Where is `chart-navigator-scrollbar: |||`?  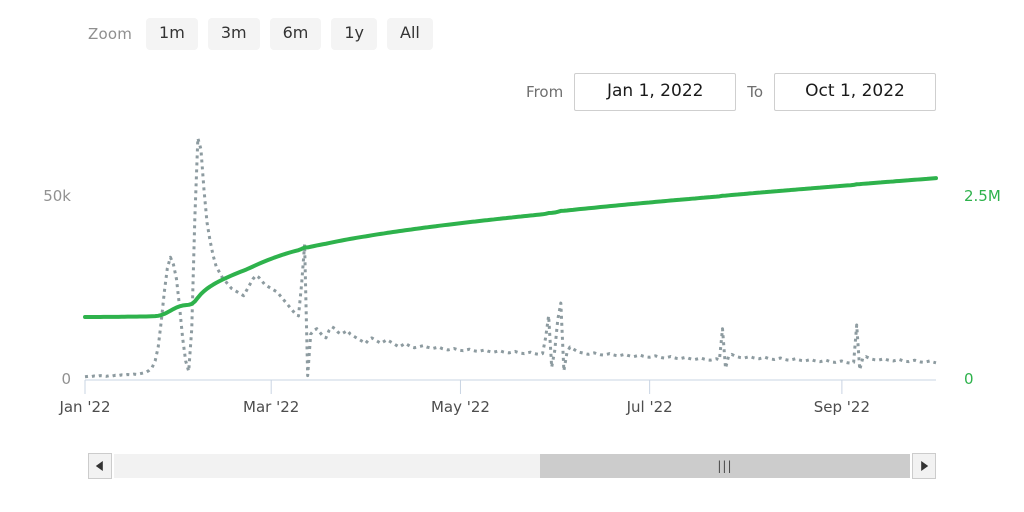 chart-navigator-scrollbar: ||| is located at coordinates (512, 467).